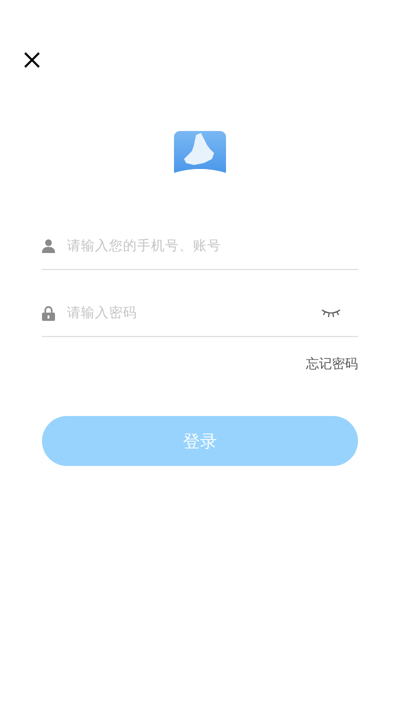 This screenshot has height=711, width=400. I want to click on closed-eye-icon, so click(331, 313).